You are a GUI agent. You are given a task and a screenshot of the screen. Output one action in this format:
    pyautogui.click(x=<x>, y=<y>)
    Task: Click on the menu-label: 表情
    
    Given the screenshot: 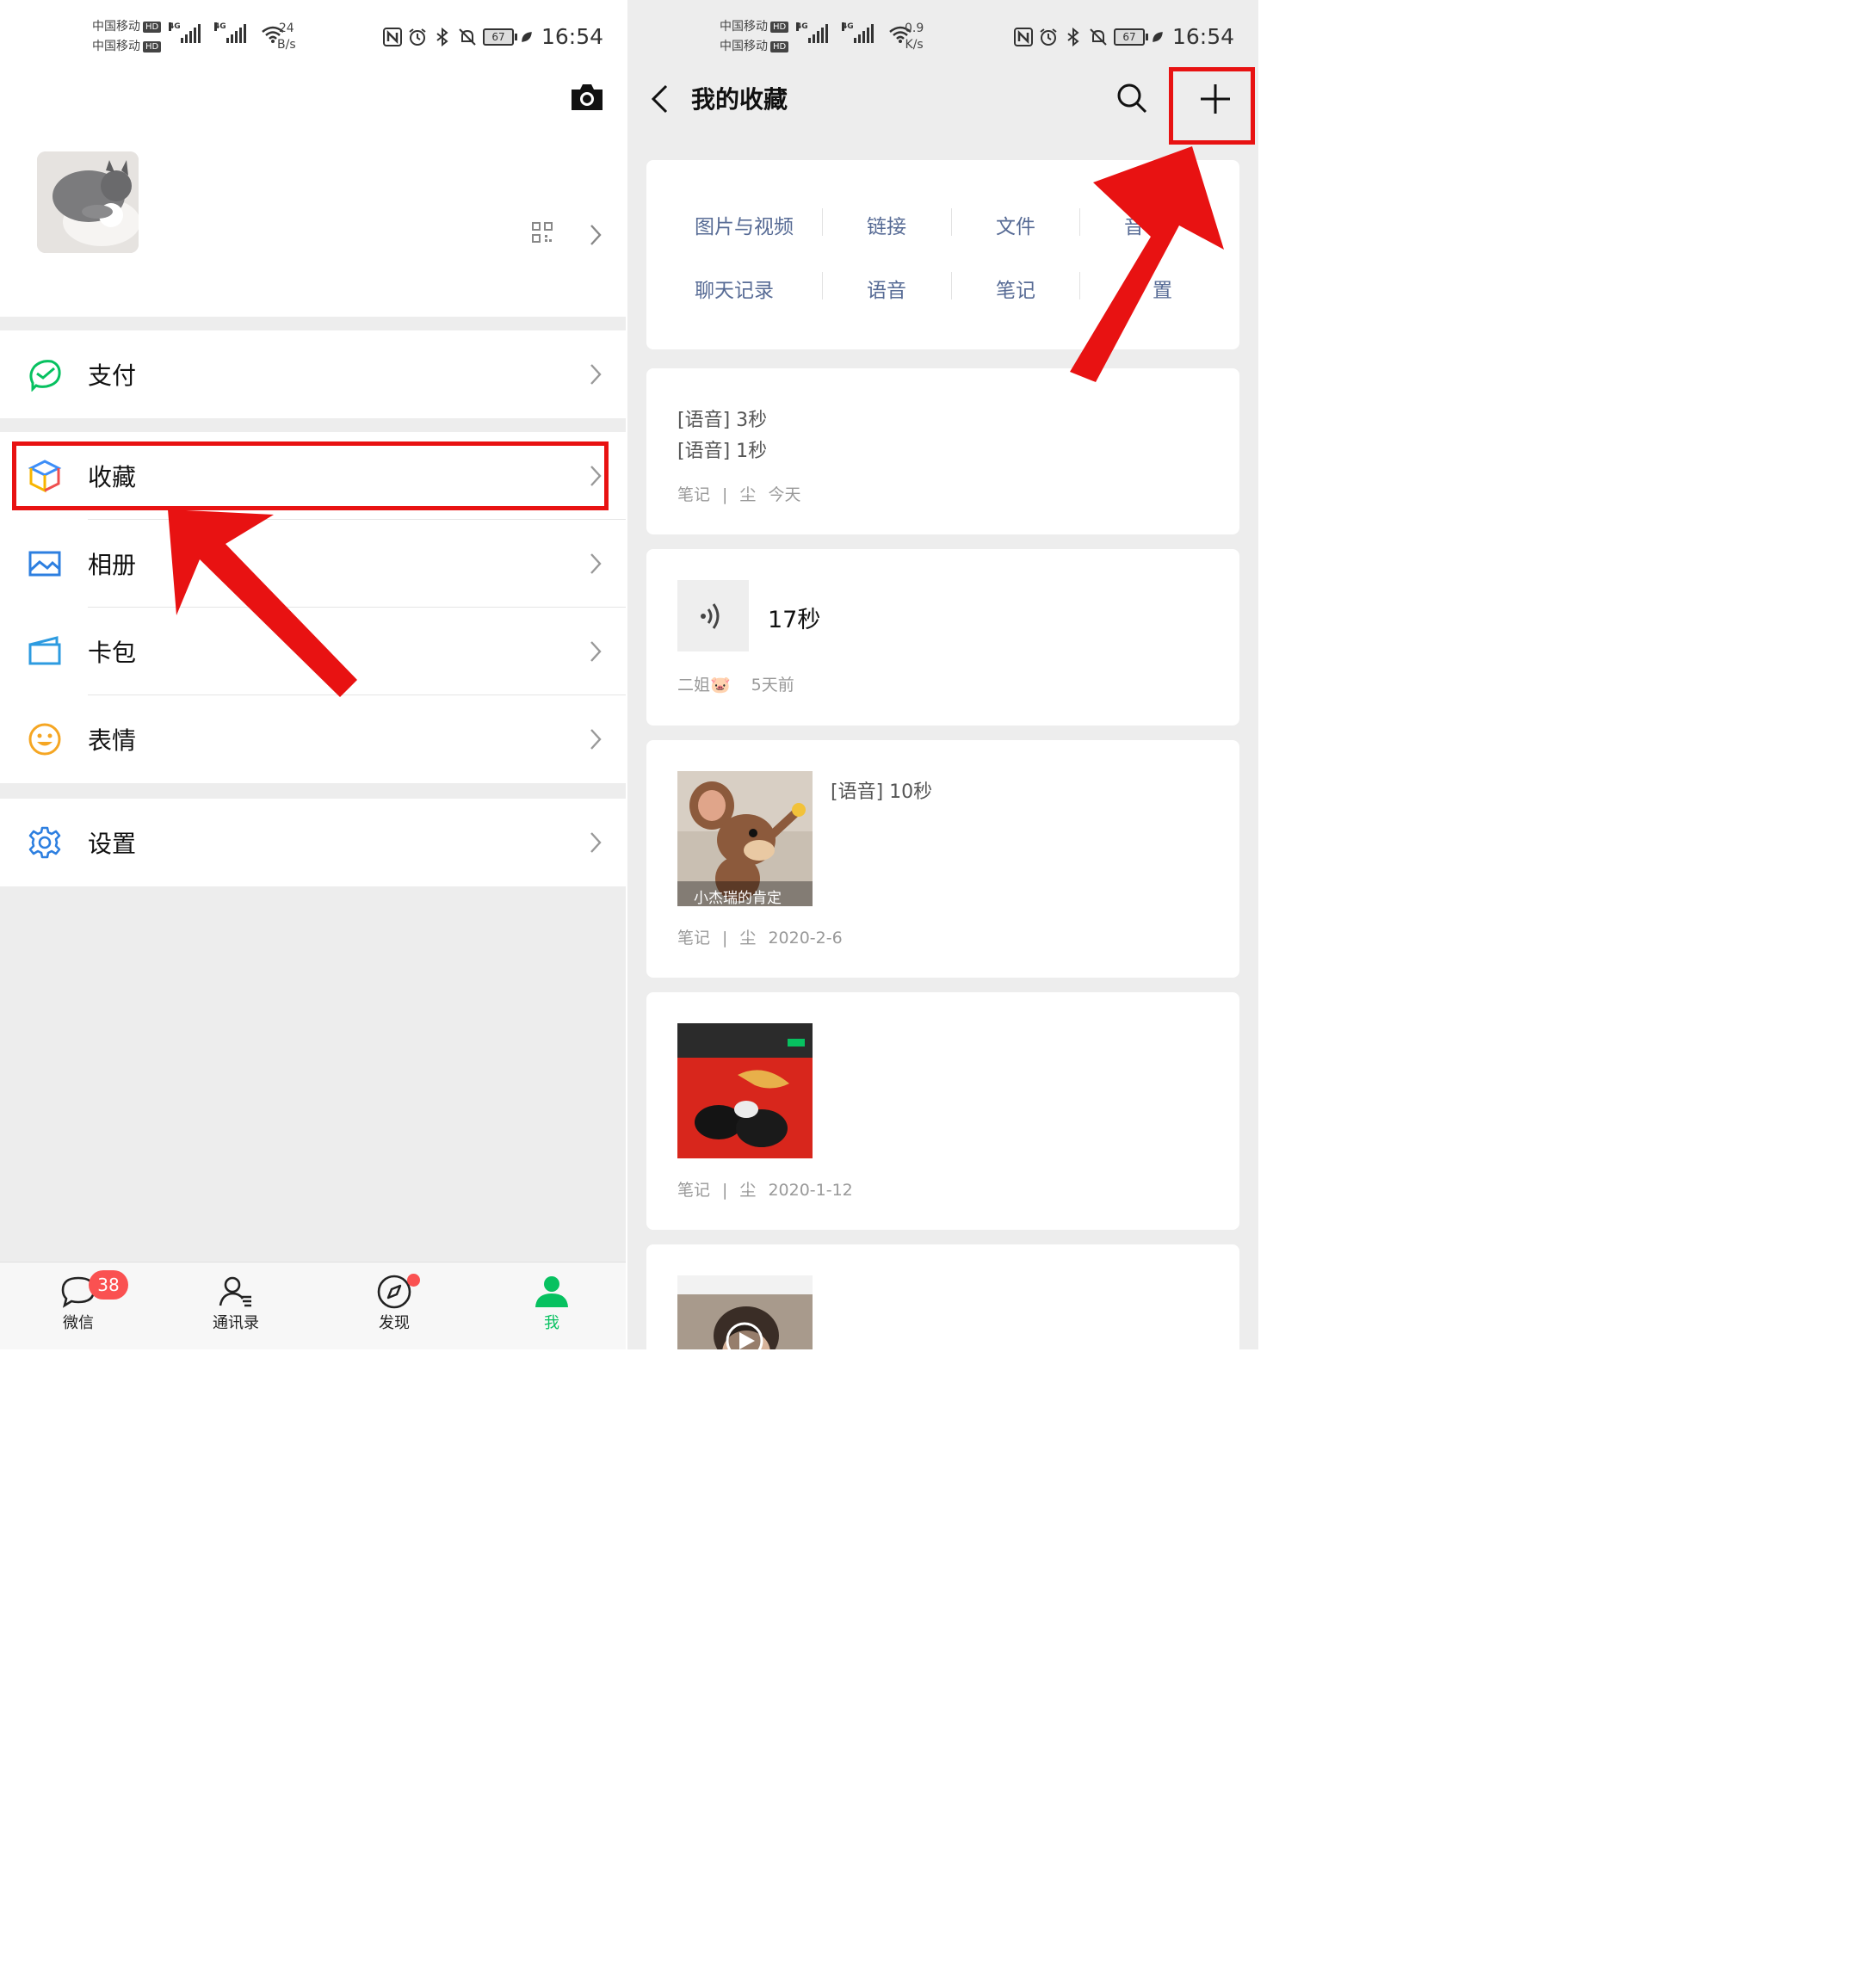 What is the action you would take?
    pyautogui.click(x=113, y=740)
    